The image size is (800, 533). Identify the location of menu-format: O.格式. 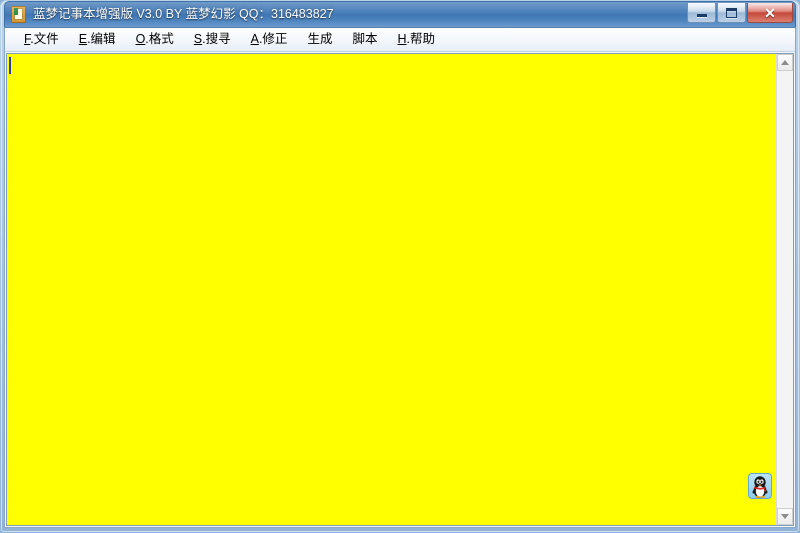
(155, 40).